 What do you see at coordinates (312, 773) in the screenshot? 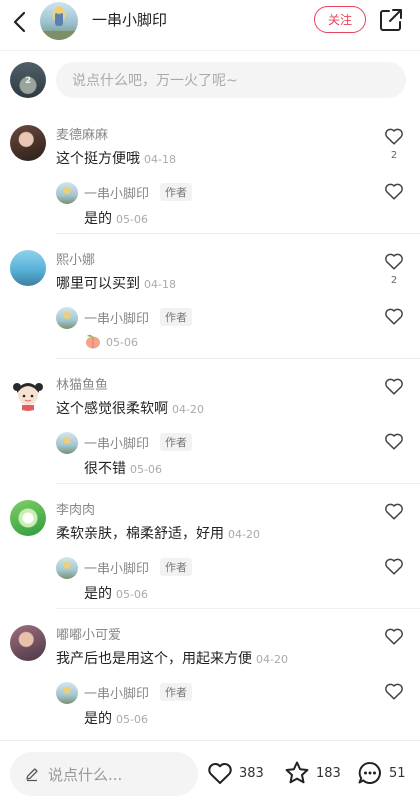
I see `collect-button: 183` at bounding box center [312, 773].